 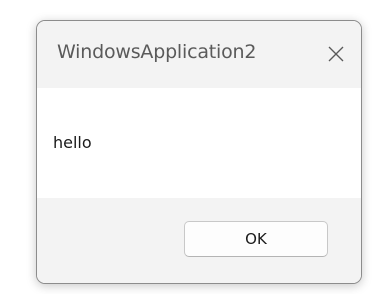 I want to click on close-button, so click(x=336, y=54).